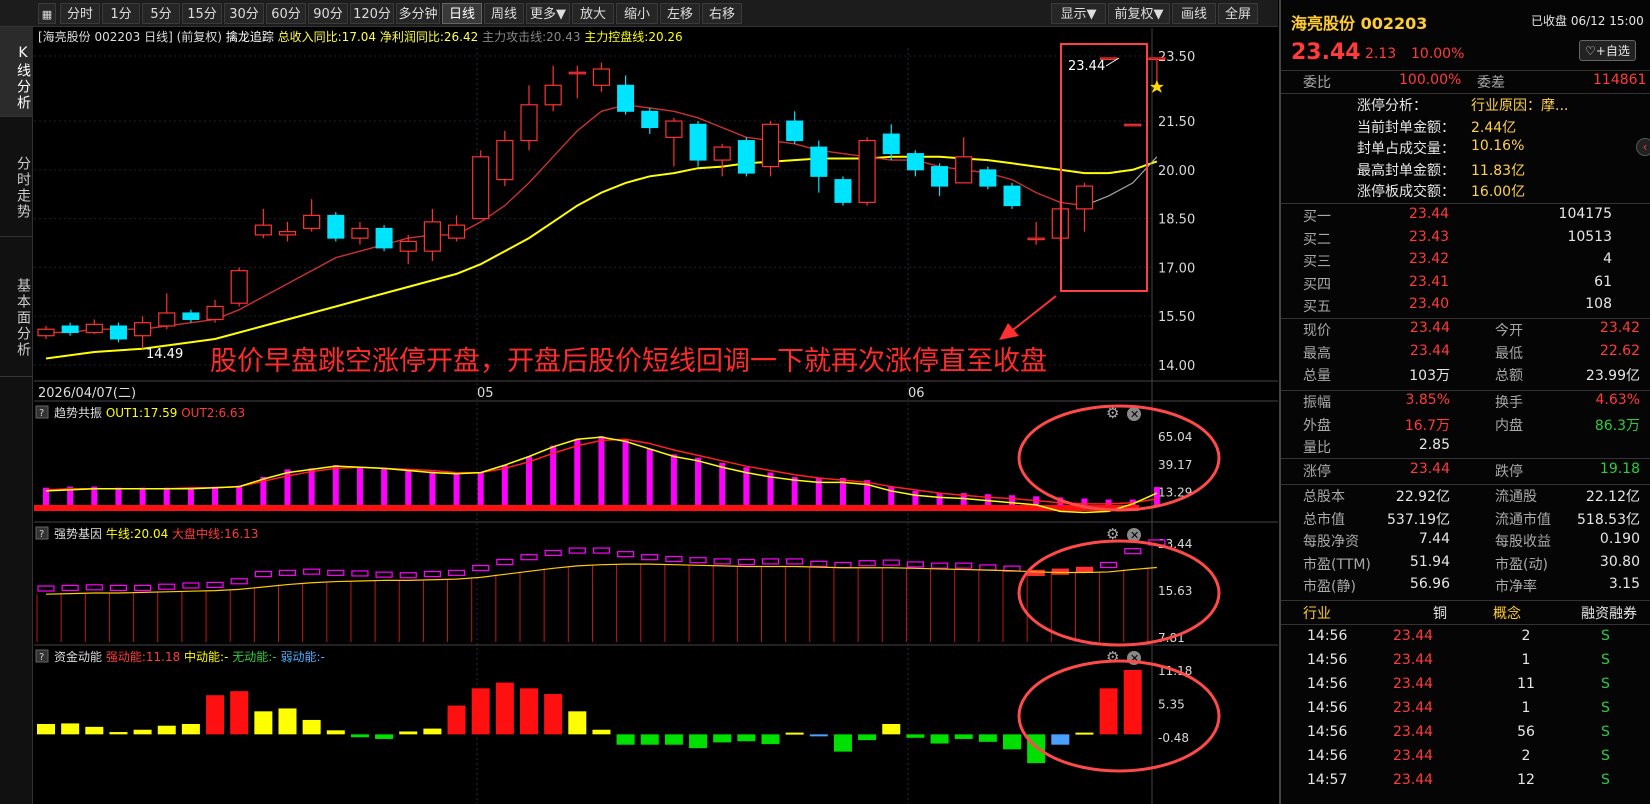 The width and height of the screenshot is (1650, 804). Describe the element at coordinates (1491, 83) in the screenshot. I see `weicha-label: 委差` at that location.